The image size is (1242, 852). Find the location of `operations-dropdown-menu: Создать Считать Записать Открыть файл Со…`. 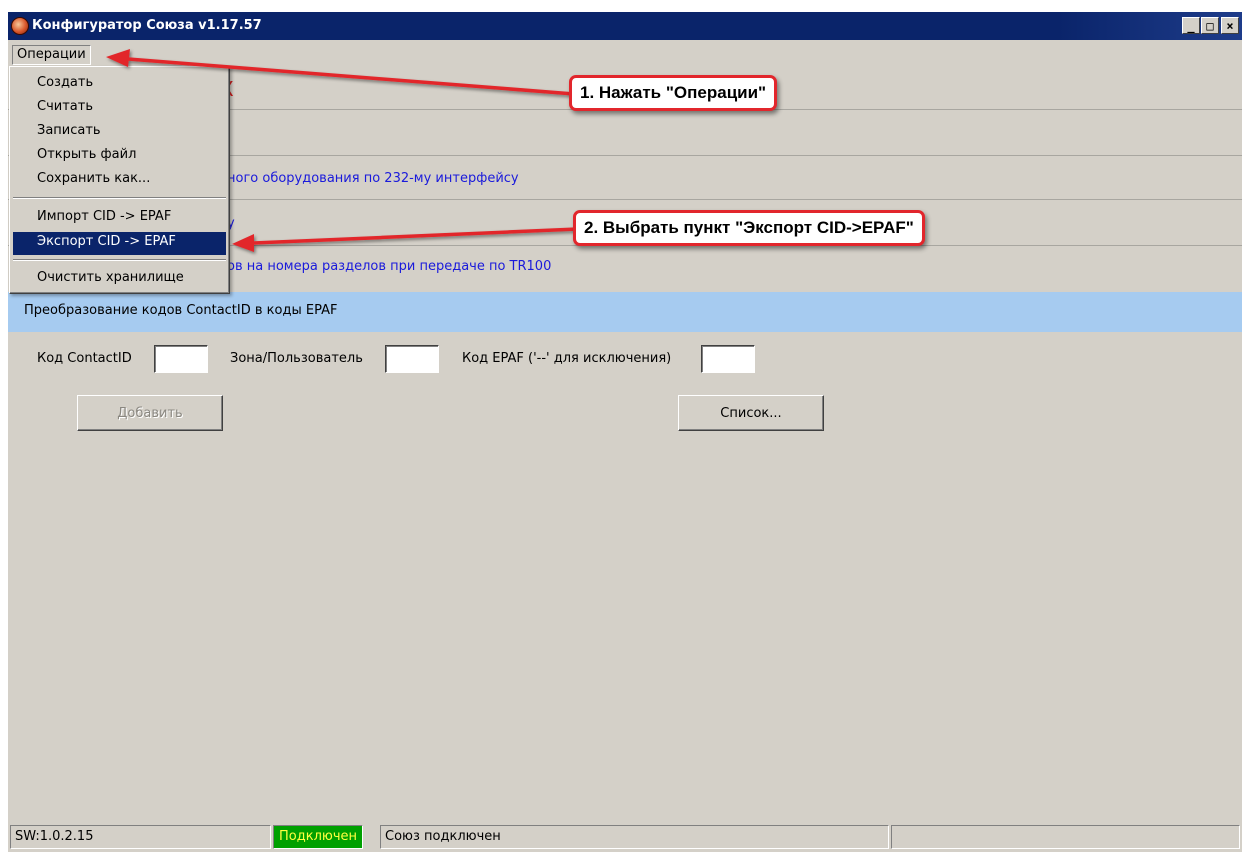

operations-dropdown-menu: Создать Считать Записать Открыть файл Со… is located at coordinates (119, 180).